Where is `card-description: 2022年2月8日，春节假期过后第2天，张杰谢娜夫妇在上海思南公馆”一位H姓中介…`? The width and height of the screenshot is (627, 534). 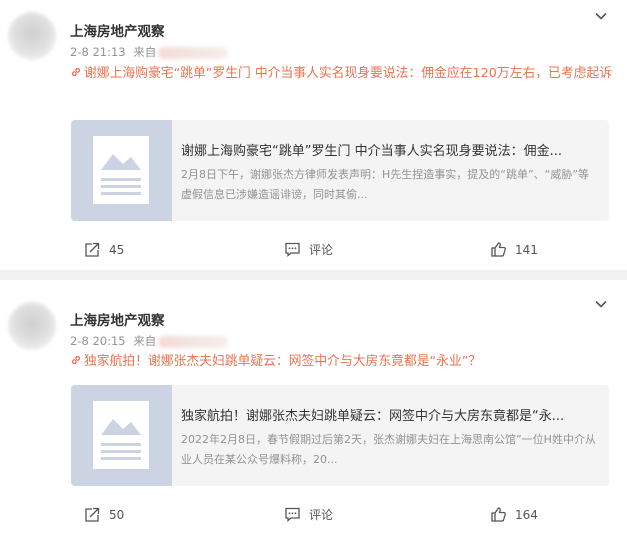 card-description: 2022年2月8日，春节假期过后第2天，张杰谢娜夫妇在上海思南公馆”一位H姓中介… is located at coordinates (388, 449).